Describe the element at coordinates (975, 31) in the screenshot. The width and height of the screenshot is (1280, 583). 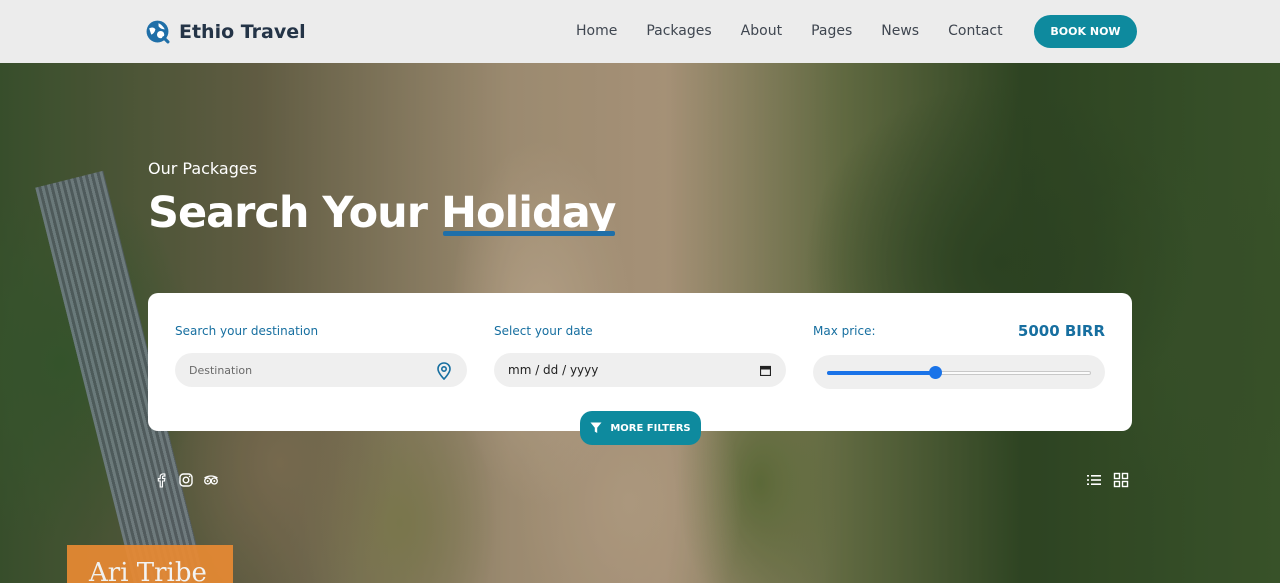
I see `nav-contact: Contact` at that location.